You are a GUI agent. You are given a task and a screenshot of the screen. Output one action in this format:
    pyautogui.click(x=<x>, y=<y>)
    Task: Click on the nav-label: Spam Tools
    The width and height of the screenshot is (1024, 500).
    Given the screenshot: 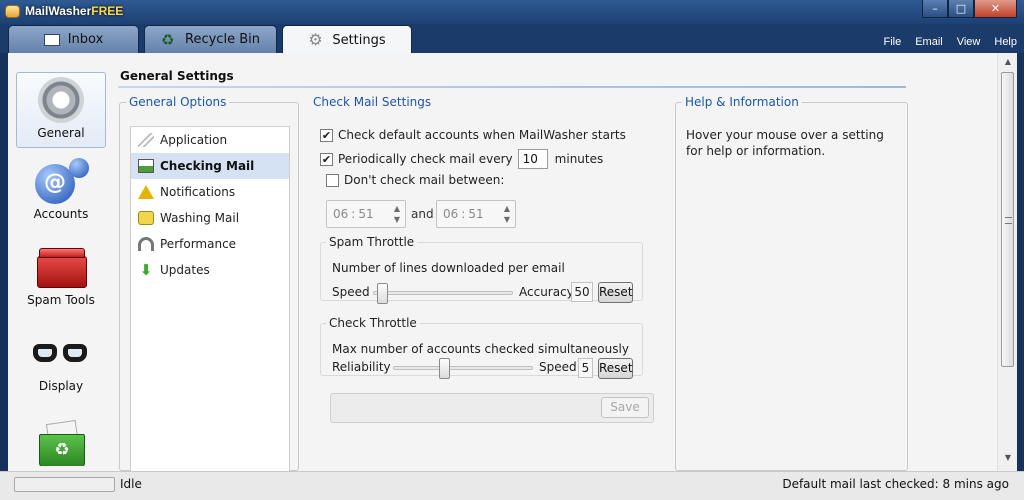 What is the action you would take?
    pyautogui.click(x=61, y=300)
    